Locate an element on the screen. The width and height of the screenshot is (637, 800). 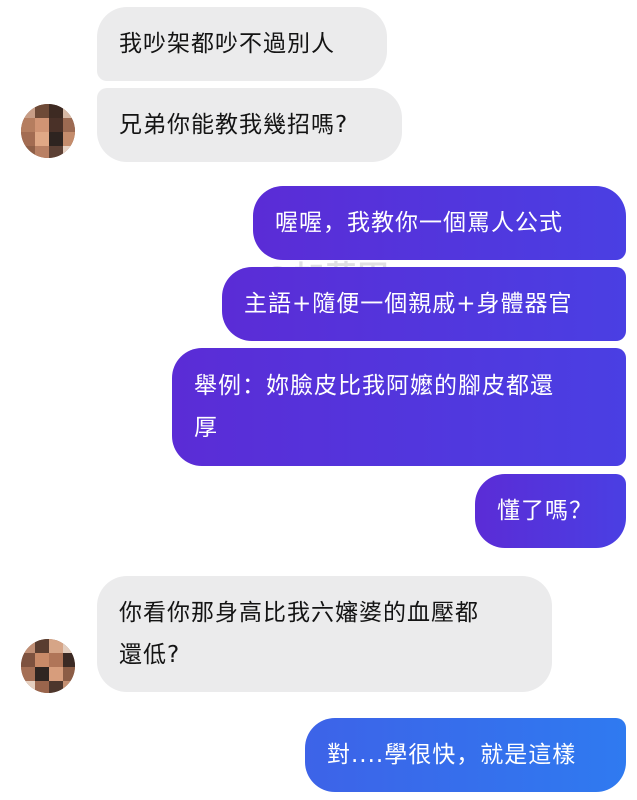
message-text-line: 舉例：妳臉皮比我阿嬤的腳皮都還 is located at coordinates (374, 386).